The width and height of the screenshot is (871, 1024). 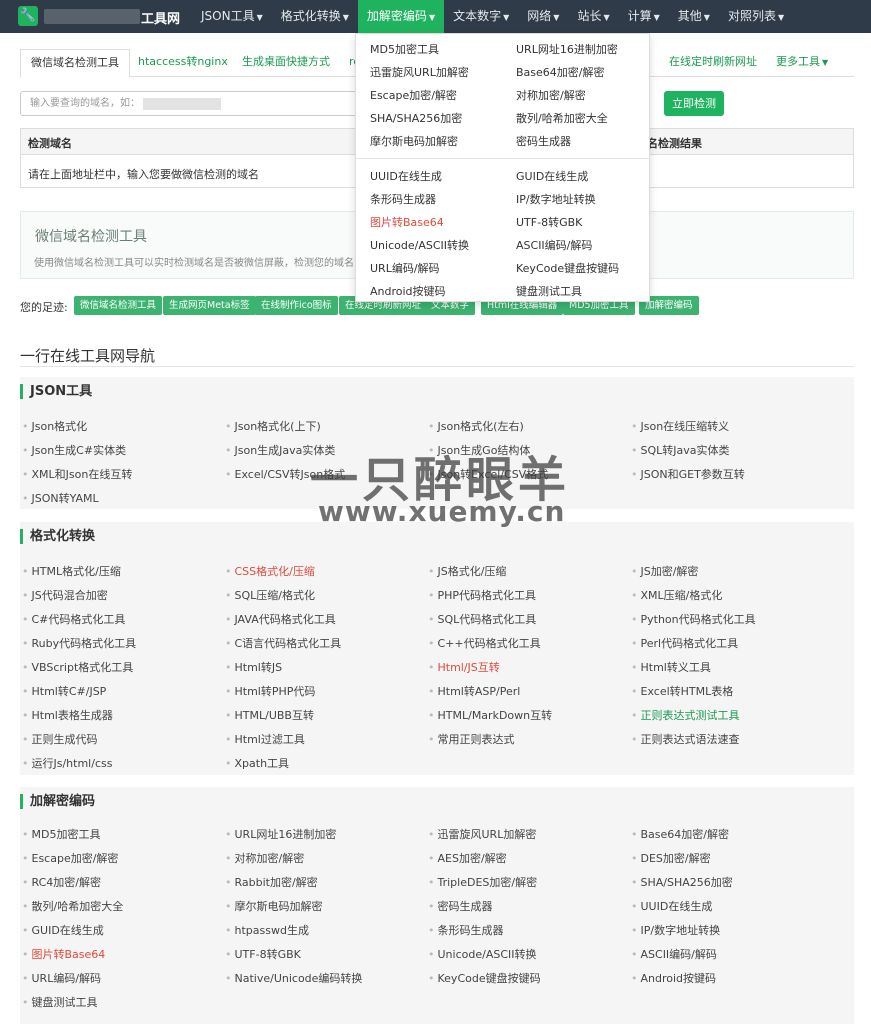 What do you see at coordinates (694, 103) in the screenshot?
I see `check-now-button: 立即检测` at bounding box center [694, 103].